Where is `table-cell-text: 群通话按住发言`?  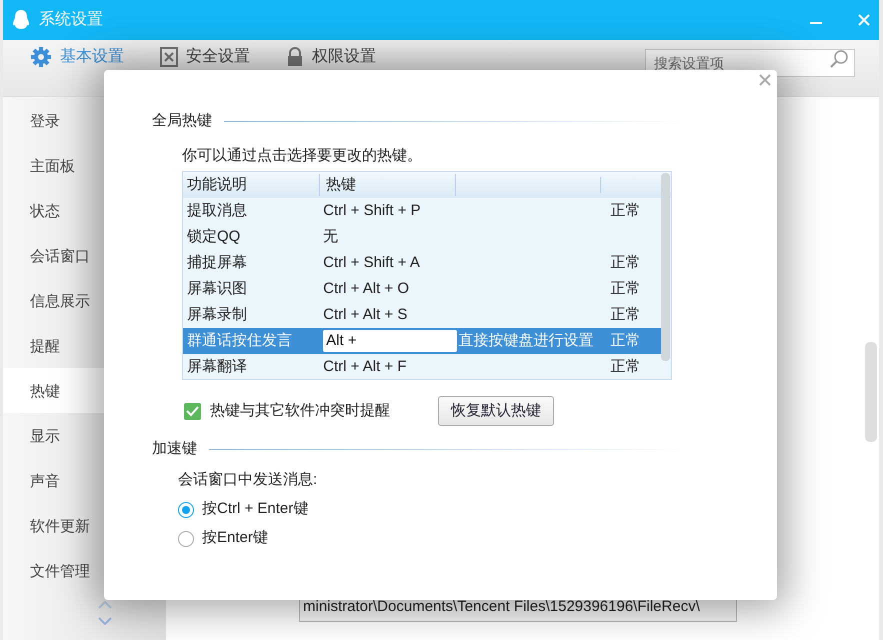 table-cell-text: 群通话按住发言 is located at coordinates (239, 340).